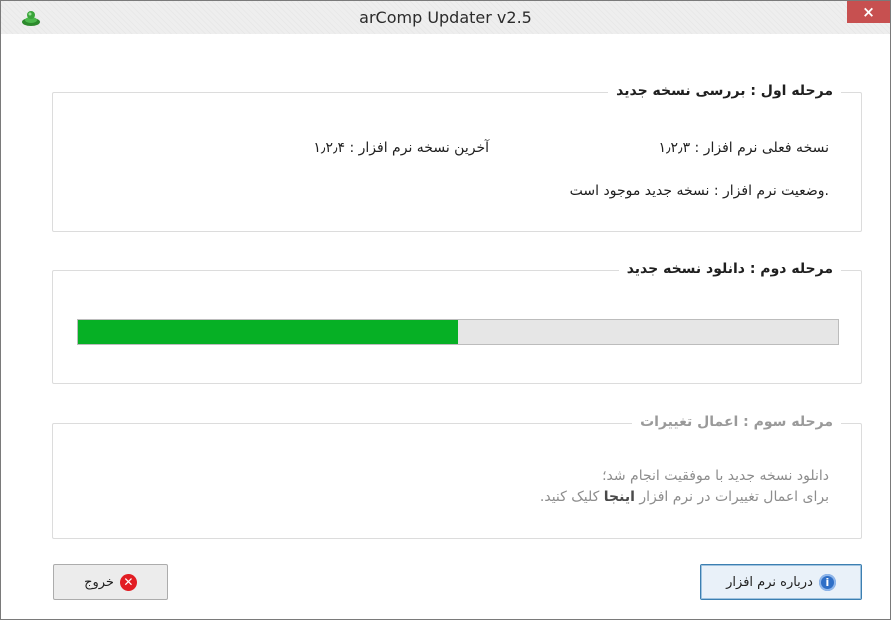 This screenshot has height=620, width=891. I want to click on window-title: arComp Updater v2.5, so click(445, 17).